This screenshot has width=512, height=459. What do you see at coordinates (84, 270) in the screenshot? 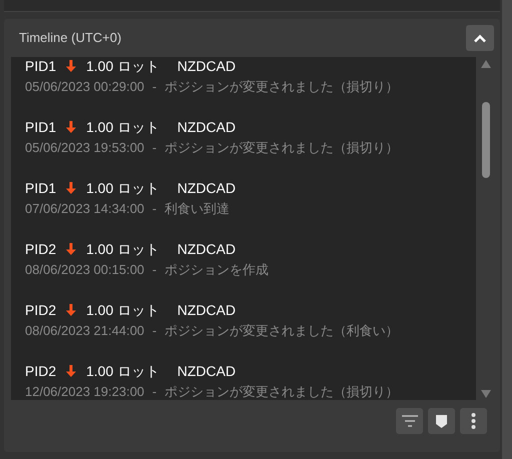
I see `event-time: 08/06/2023 00:15:00` at bounding box center [84, 270].